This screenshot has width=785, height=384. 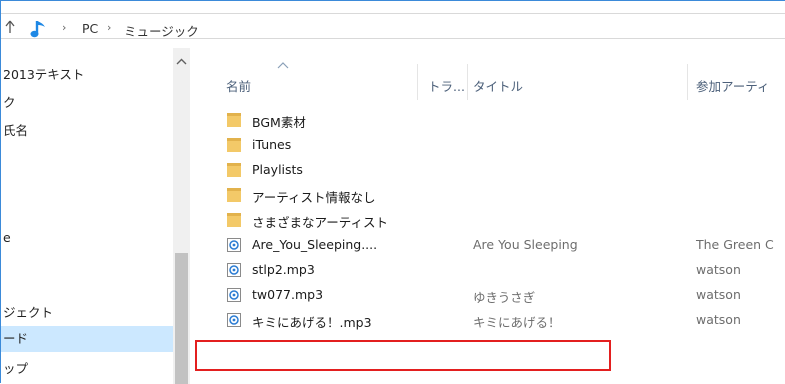 What do you see at coordinates (525, 244) in the screenshot?
I see `file-title: Are You Sleeping` at bounding box center [525, 244].